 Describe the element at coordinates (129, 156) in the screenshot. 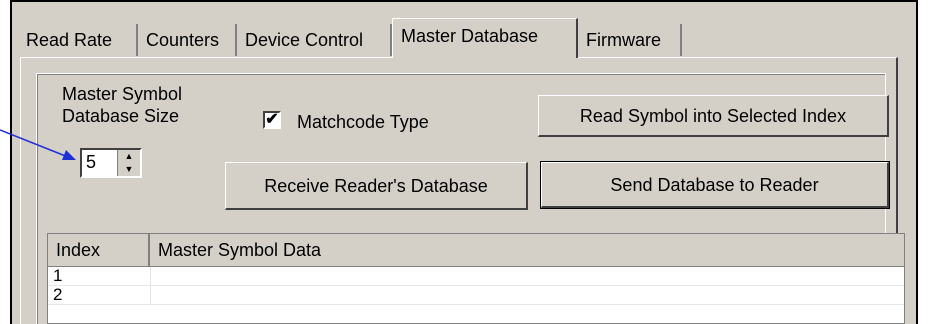

I see `spinner-up-icon: ▲` at that location.